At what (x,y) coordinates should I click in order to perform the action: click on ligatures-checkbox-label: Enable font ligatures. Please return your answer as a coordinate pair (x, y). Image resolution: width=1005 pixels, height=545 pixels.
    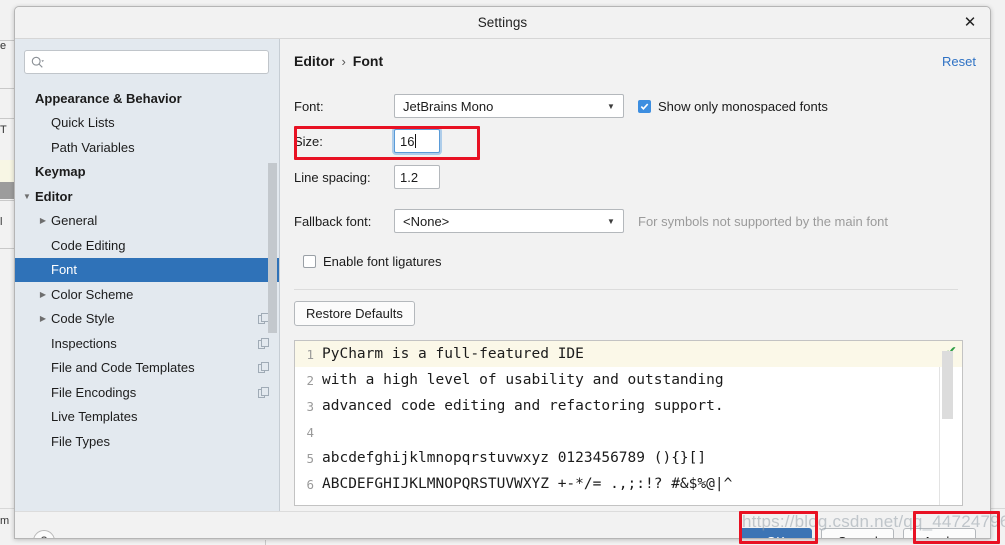
    Looking at the image, I should click on (382, 261).